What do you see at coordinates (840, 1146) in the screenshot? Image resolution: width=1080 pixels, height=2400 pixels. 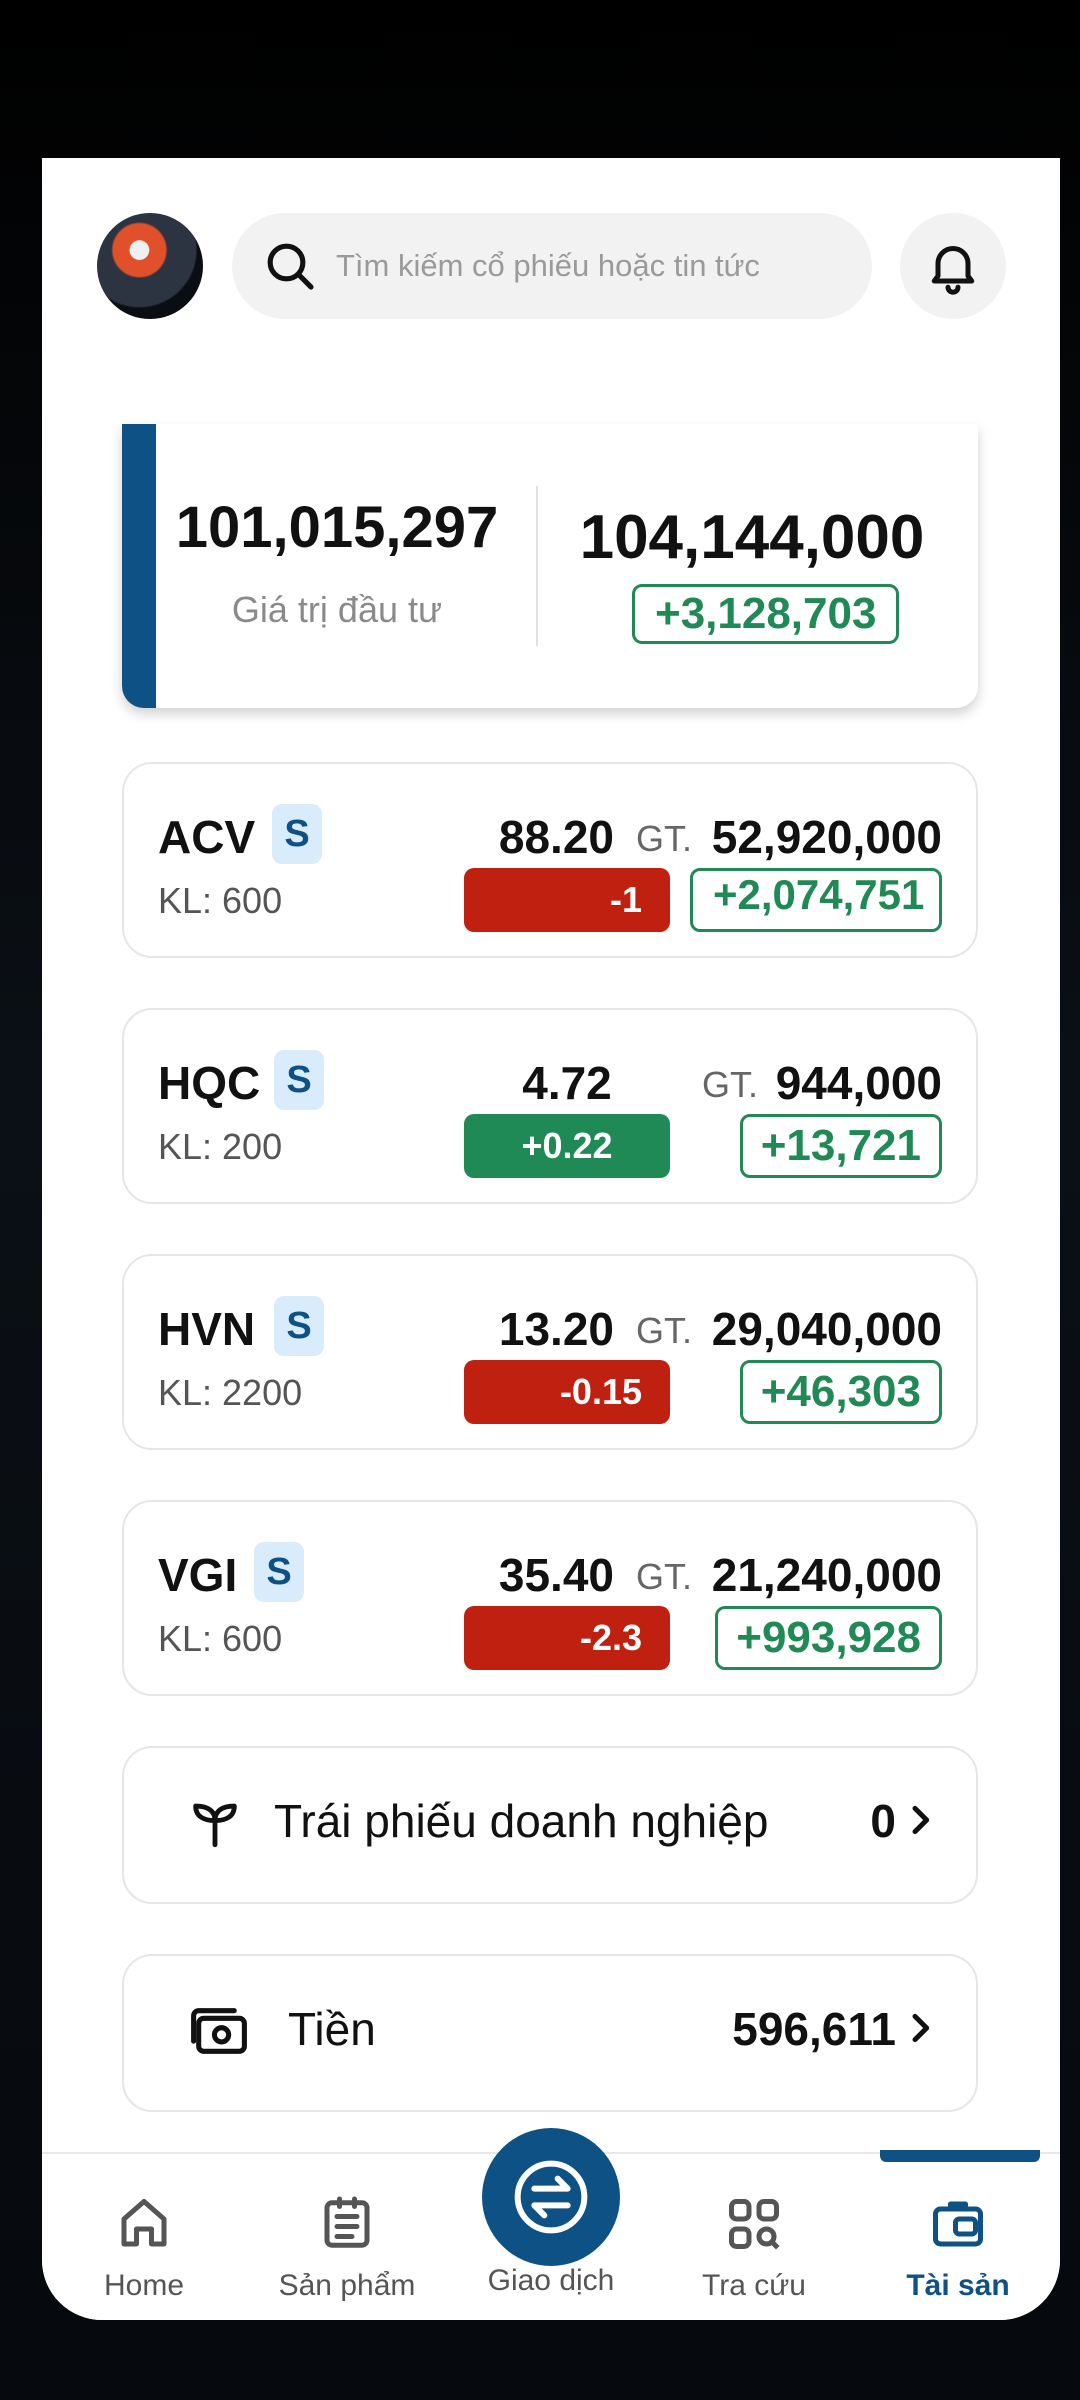 I see `stock-pnl-badge: +13,721` at bounding box center [840, 1146].